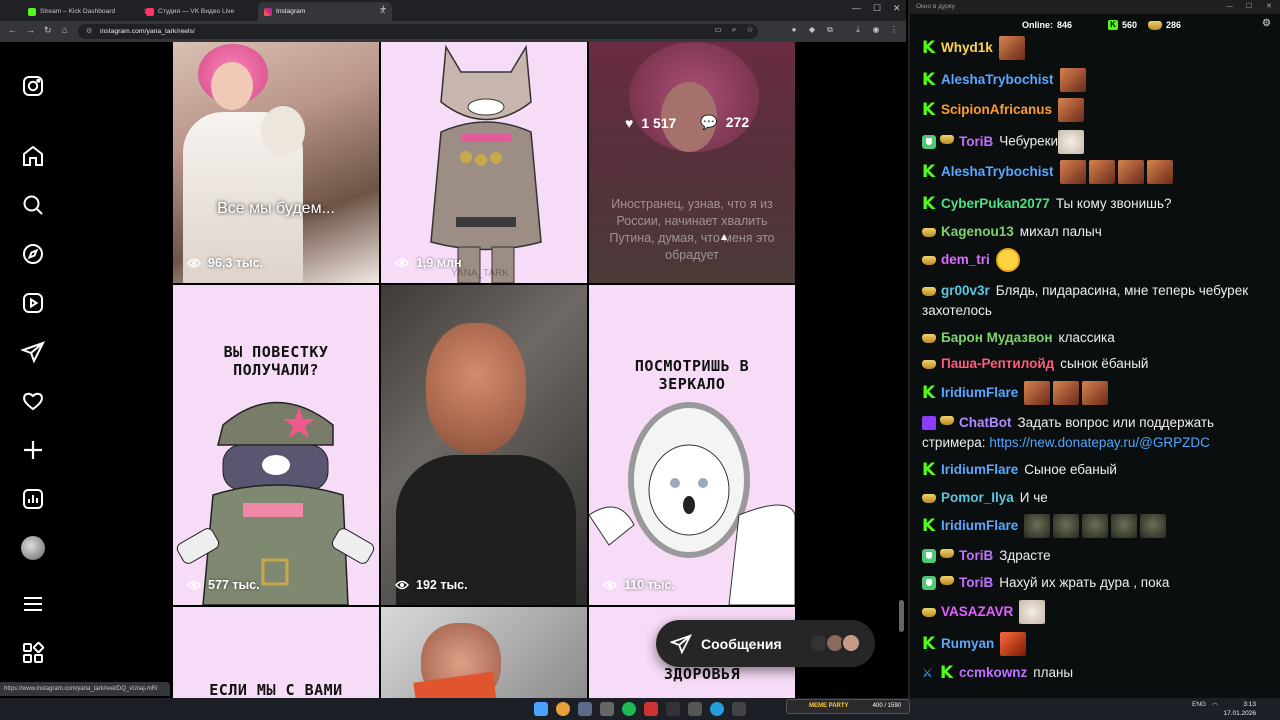 The width and height of the screenshot is (1280, 720). Describe the element at coordinates (812, 31) in the screenshot. I see `extension-icon-2: ◆` at that location.